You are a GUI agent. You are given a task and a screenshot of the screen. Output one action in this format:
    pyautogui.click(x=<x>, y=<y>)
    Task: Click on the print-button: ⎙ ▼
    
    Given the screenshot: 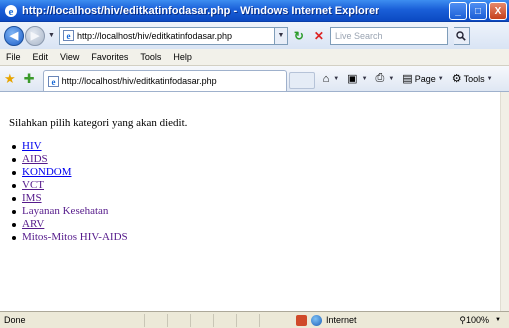 What is the action you would take?
    pyautogui.click(x=385, y=78)
    